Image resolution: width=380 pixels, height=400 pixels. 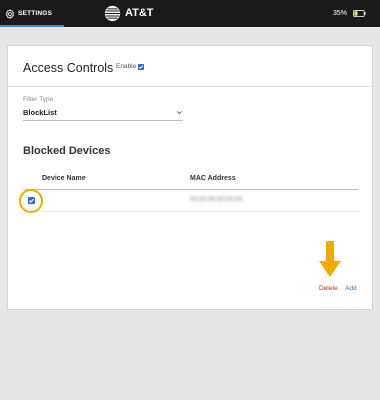 I want to click on add-button: Add, so click(x=351, y=288).